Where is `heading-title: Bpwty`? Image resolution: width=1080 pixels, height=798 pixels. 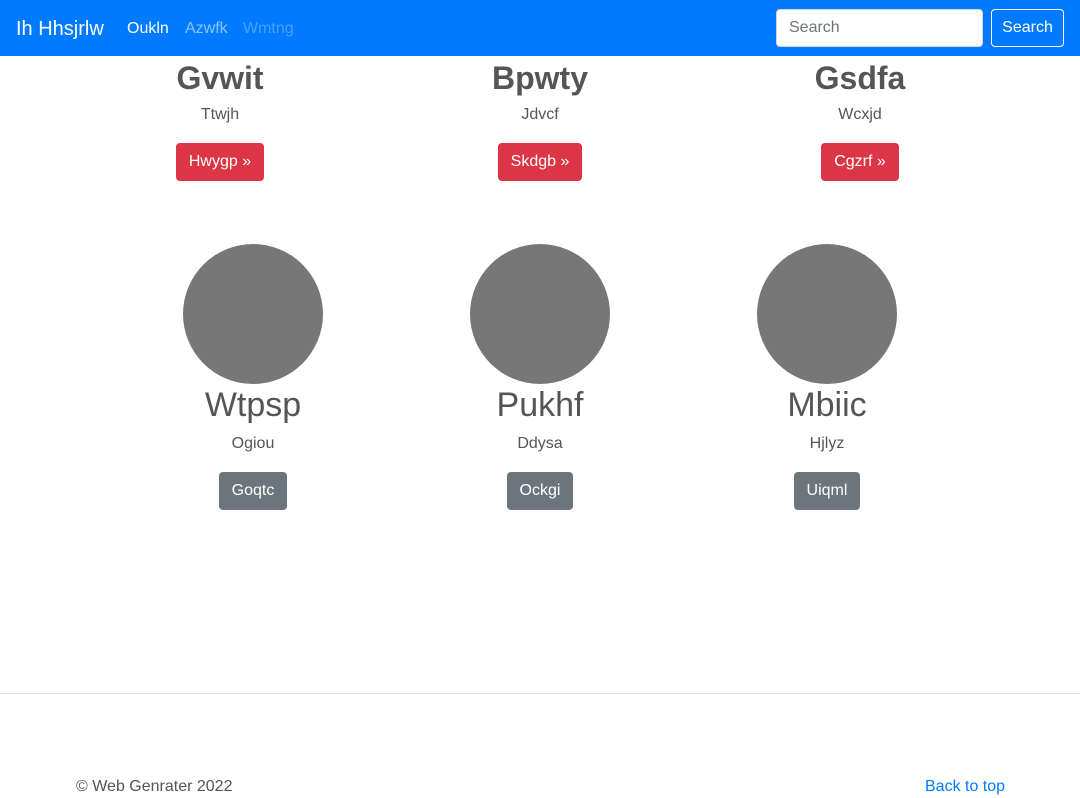 heading-title: Bpwty is located at coordinates (540, 78).